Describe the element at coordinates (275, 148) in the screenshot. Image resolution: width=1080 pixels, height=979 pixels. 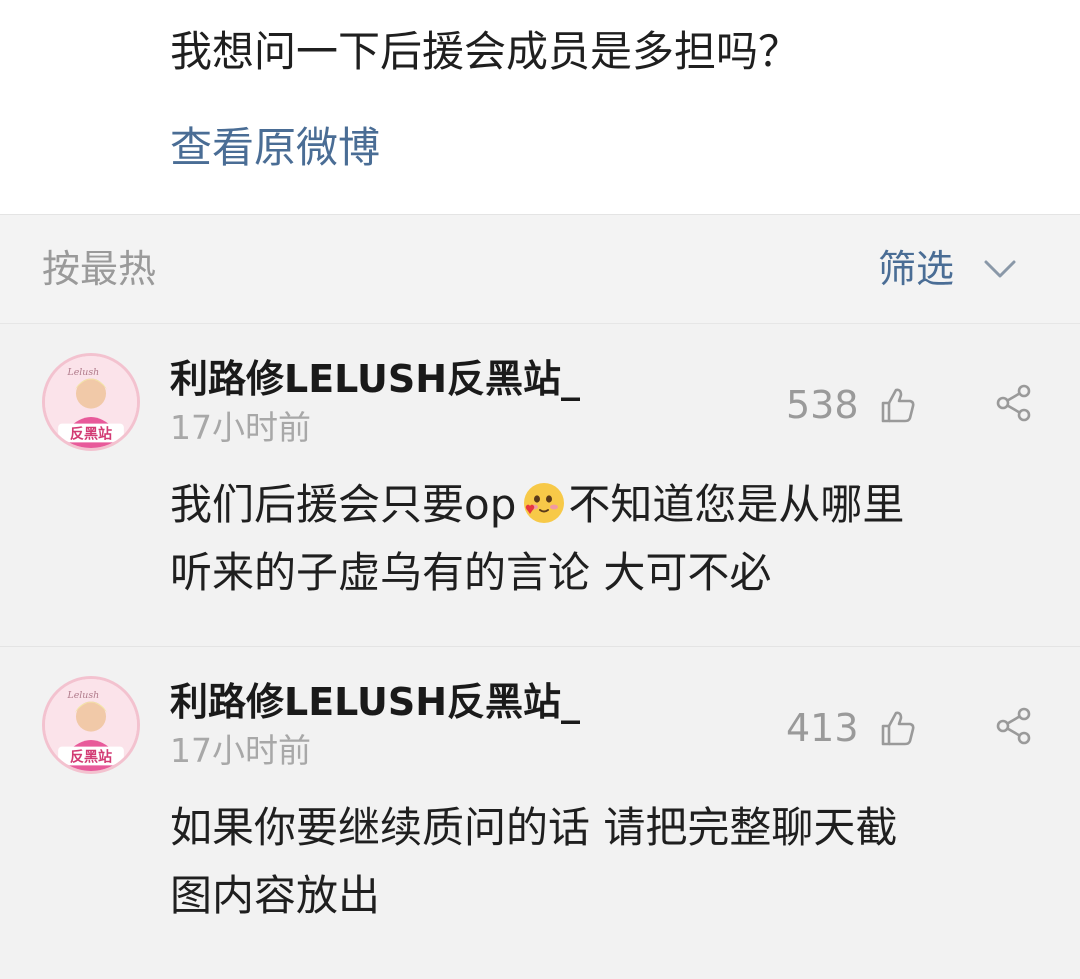
I see `view-original-link: 查看原微博` at that location.